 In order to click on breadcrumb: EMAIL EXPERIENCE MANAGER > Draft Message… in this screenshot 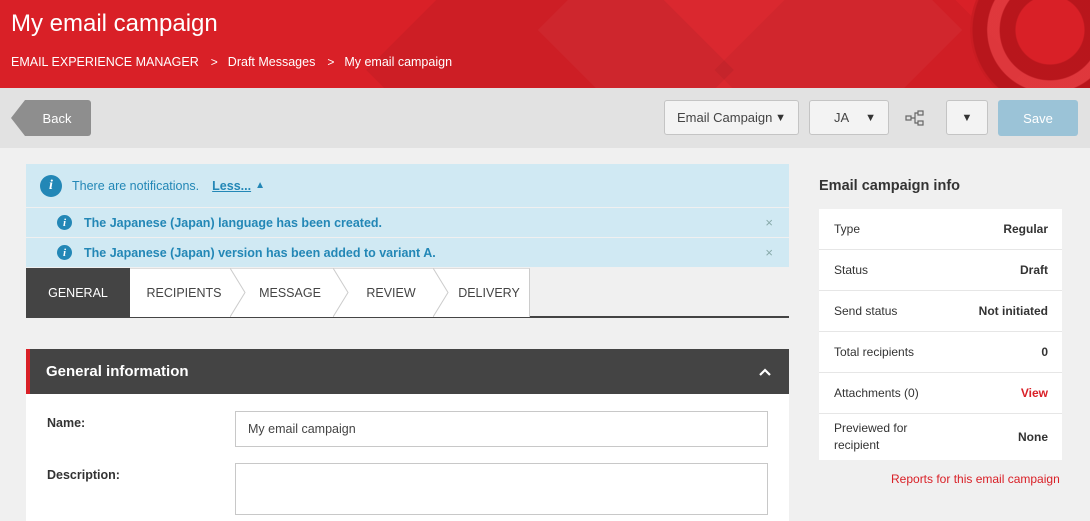, I will do `click(231, 62)`.